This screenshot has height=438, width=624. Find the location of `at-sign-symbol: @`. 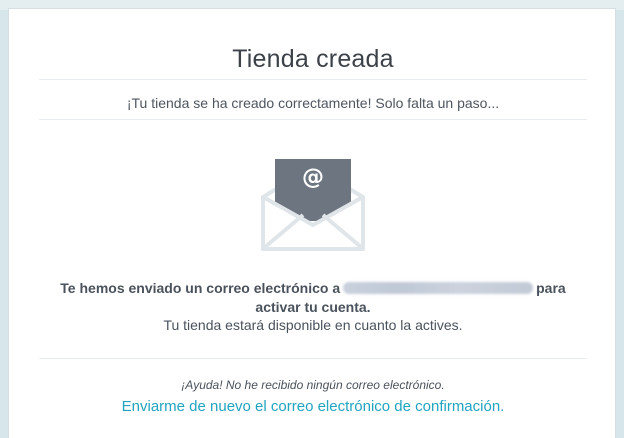

at-sign-symbol: @ is located at coordinates (313, 177).